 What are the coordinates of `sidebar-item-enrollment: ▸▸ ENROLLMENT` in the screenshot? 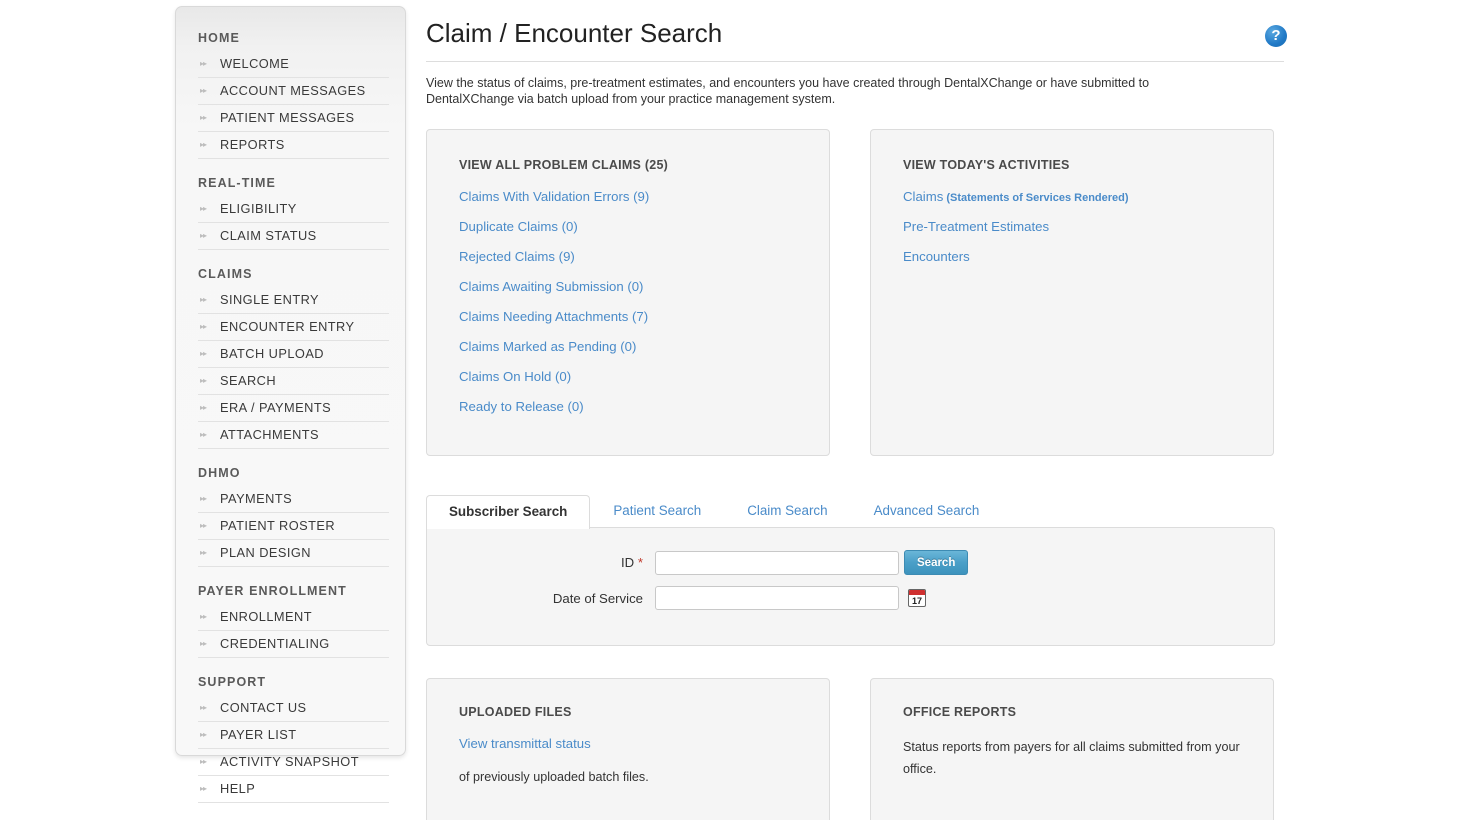 It's located at (293, 617).